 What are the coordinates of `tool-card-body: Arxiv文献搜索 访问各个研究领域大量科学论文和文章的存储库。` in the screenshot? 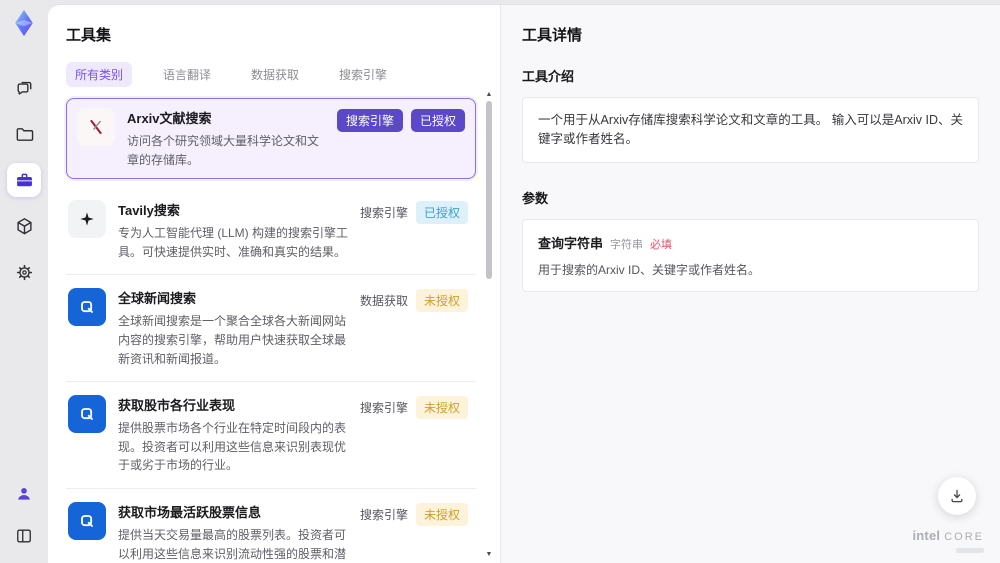 It's located at (232, 138).